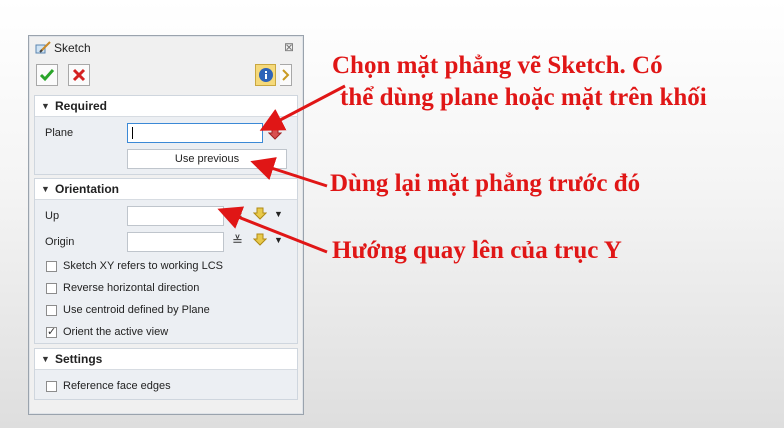  I want to click on panel-arrow-icon, so click(285, 75).